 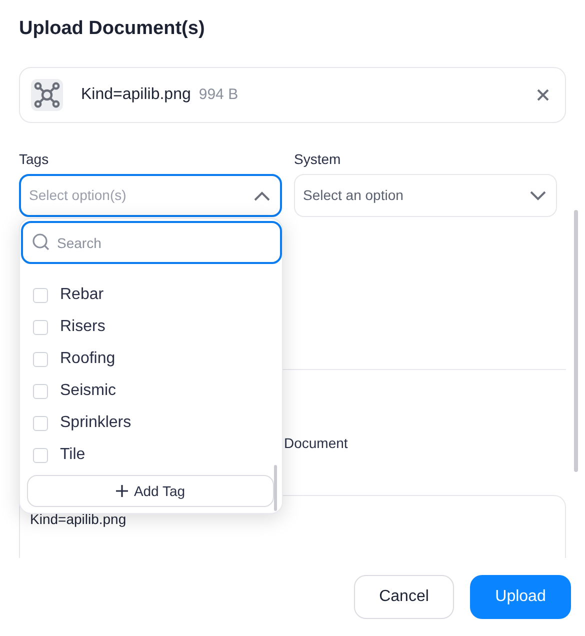 I want to click on dialog-title: Upload Document(s), so click(x=112, y=29).